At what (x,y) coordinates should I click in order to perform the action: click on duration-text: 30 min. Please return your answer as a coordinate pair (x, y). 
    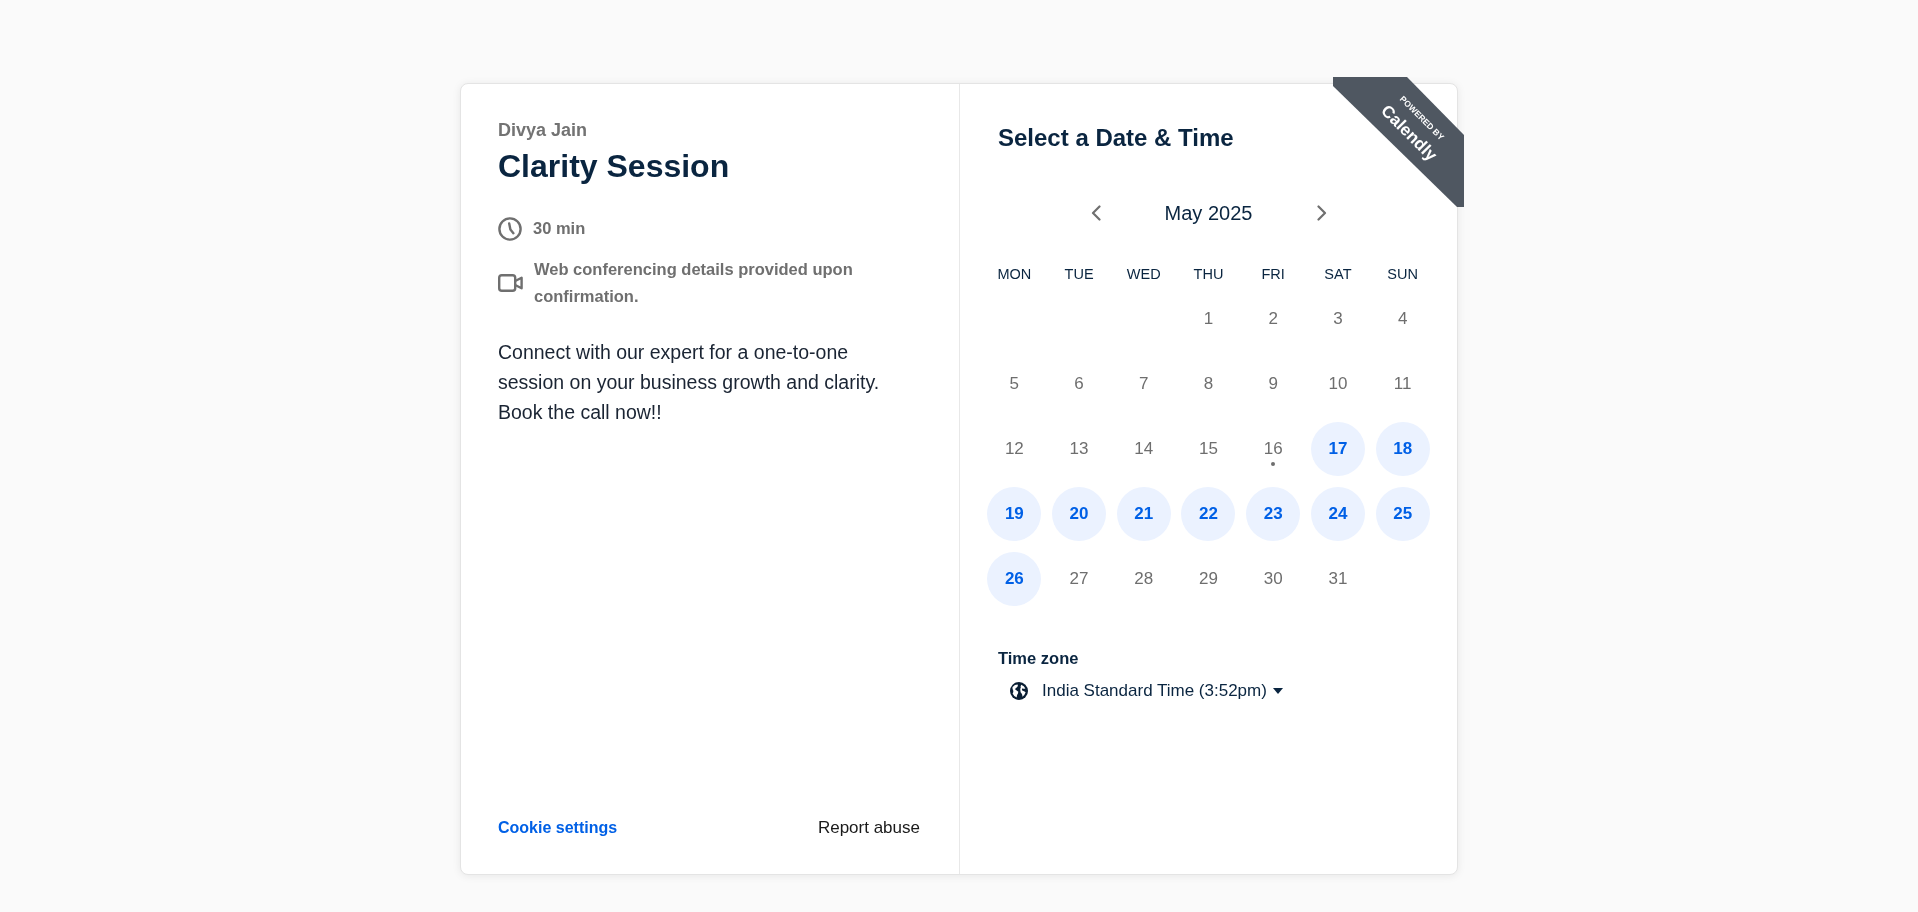
    Looking at the image, I should click on (559, 228).